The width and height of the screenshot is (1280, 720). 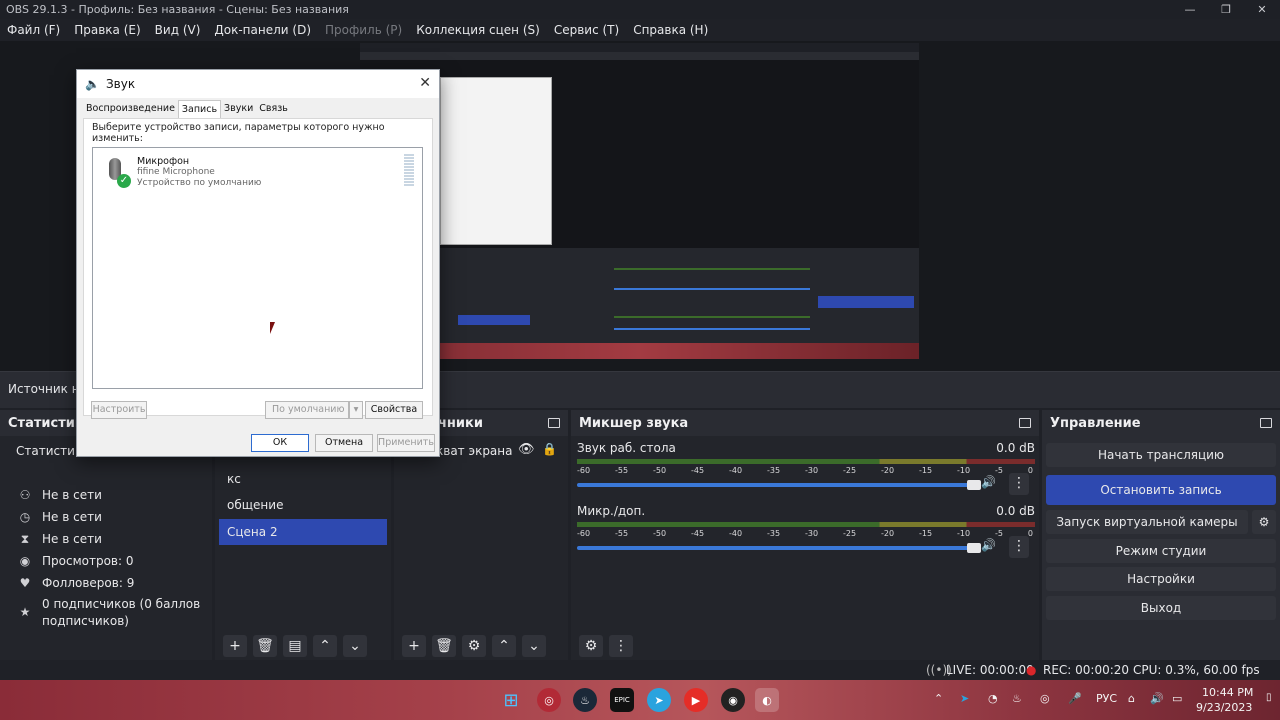 I want to click on app-icon: ◐, so click(x=767, y=700).